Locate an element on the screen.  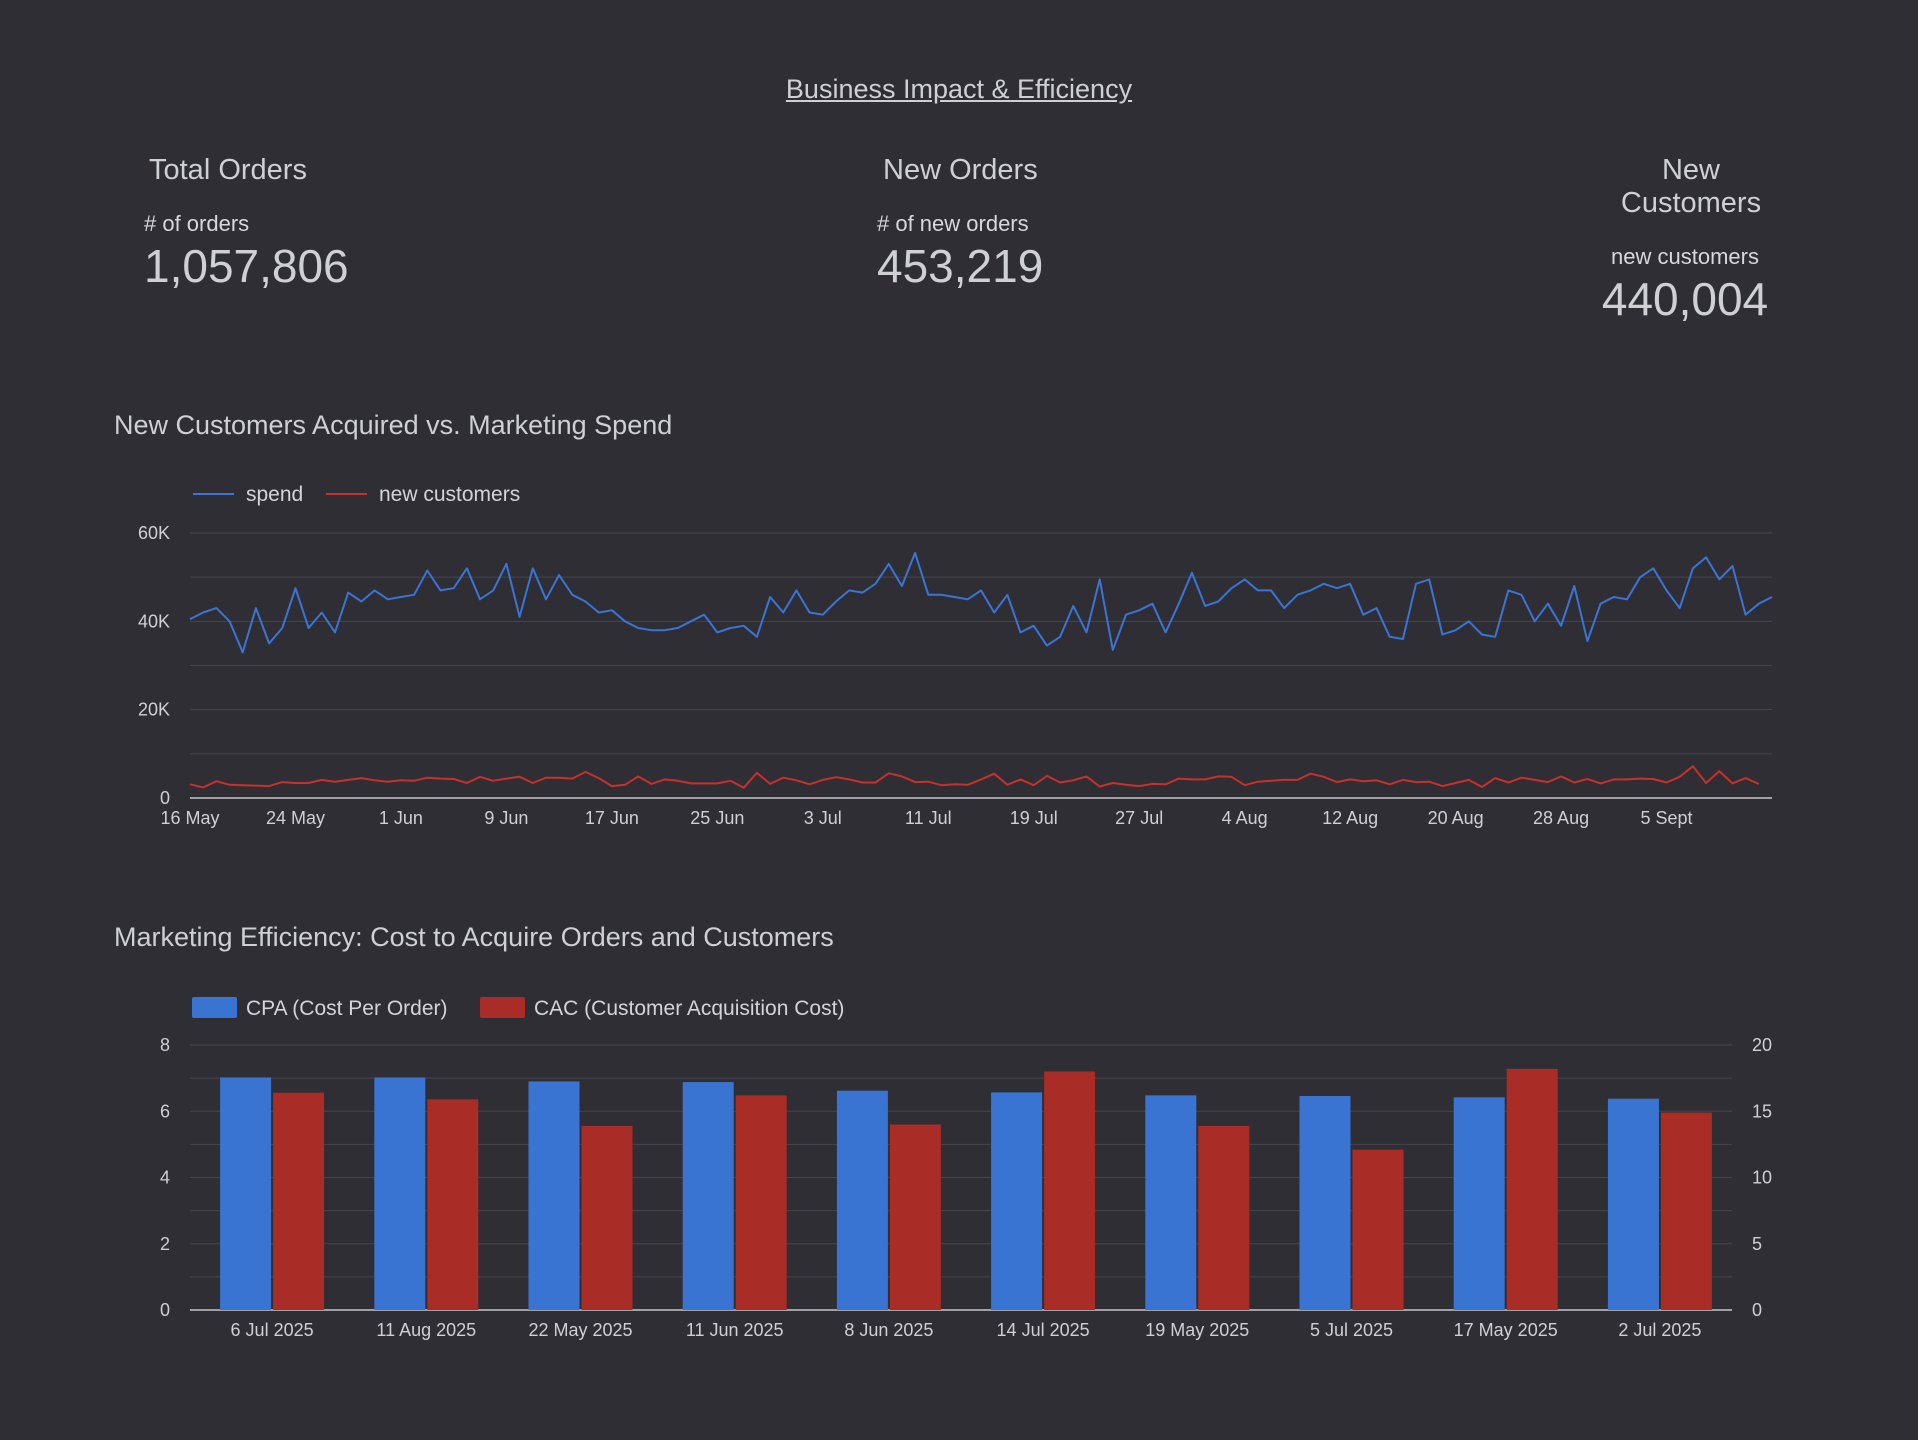
y-left-tick-label: 6 is located at coordinates (165, 1111).